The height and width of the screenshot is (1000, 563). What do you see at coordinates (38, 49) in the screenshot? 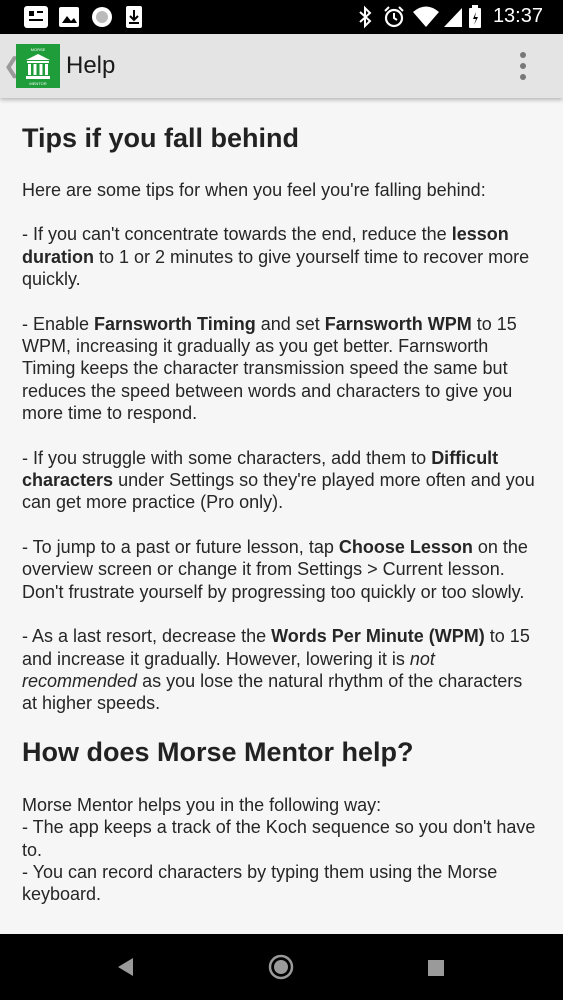
I see `svg-text: MORSE` at bounding box center [38, 49].